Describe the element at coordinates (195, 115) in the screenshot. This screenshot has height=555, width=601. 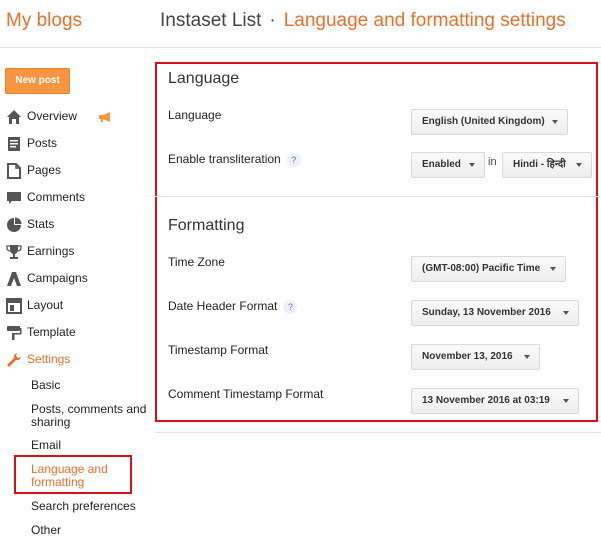
I see `language-label: Language` at that location.